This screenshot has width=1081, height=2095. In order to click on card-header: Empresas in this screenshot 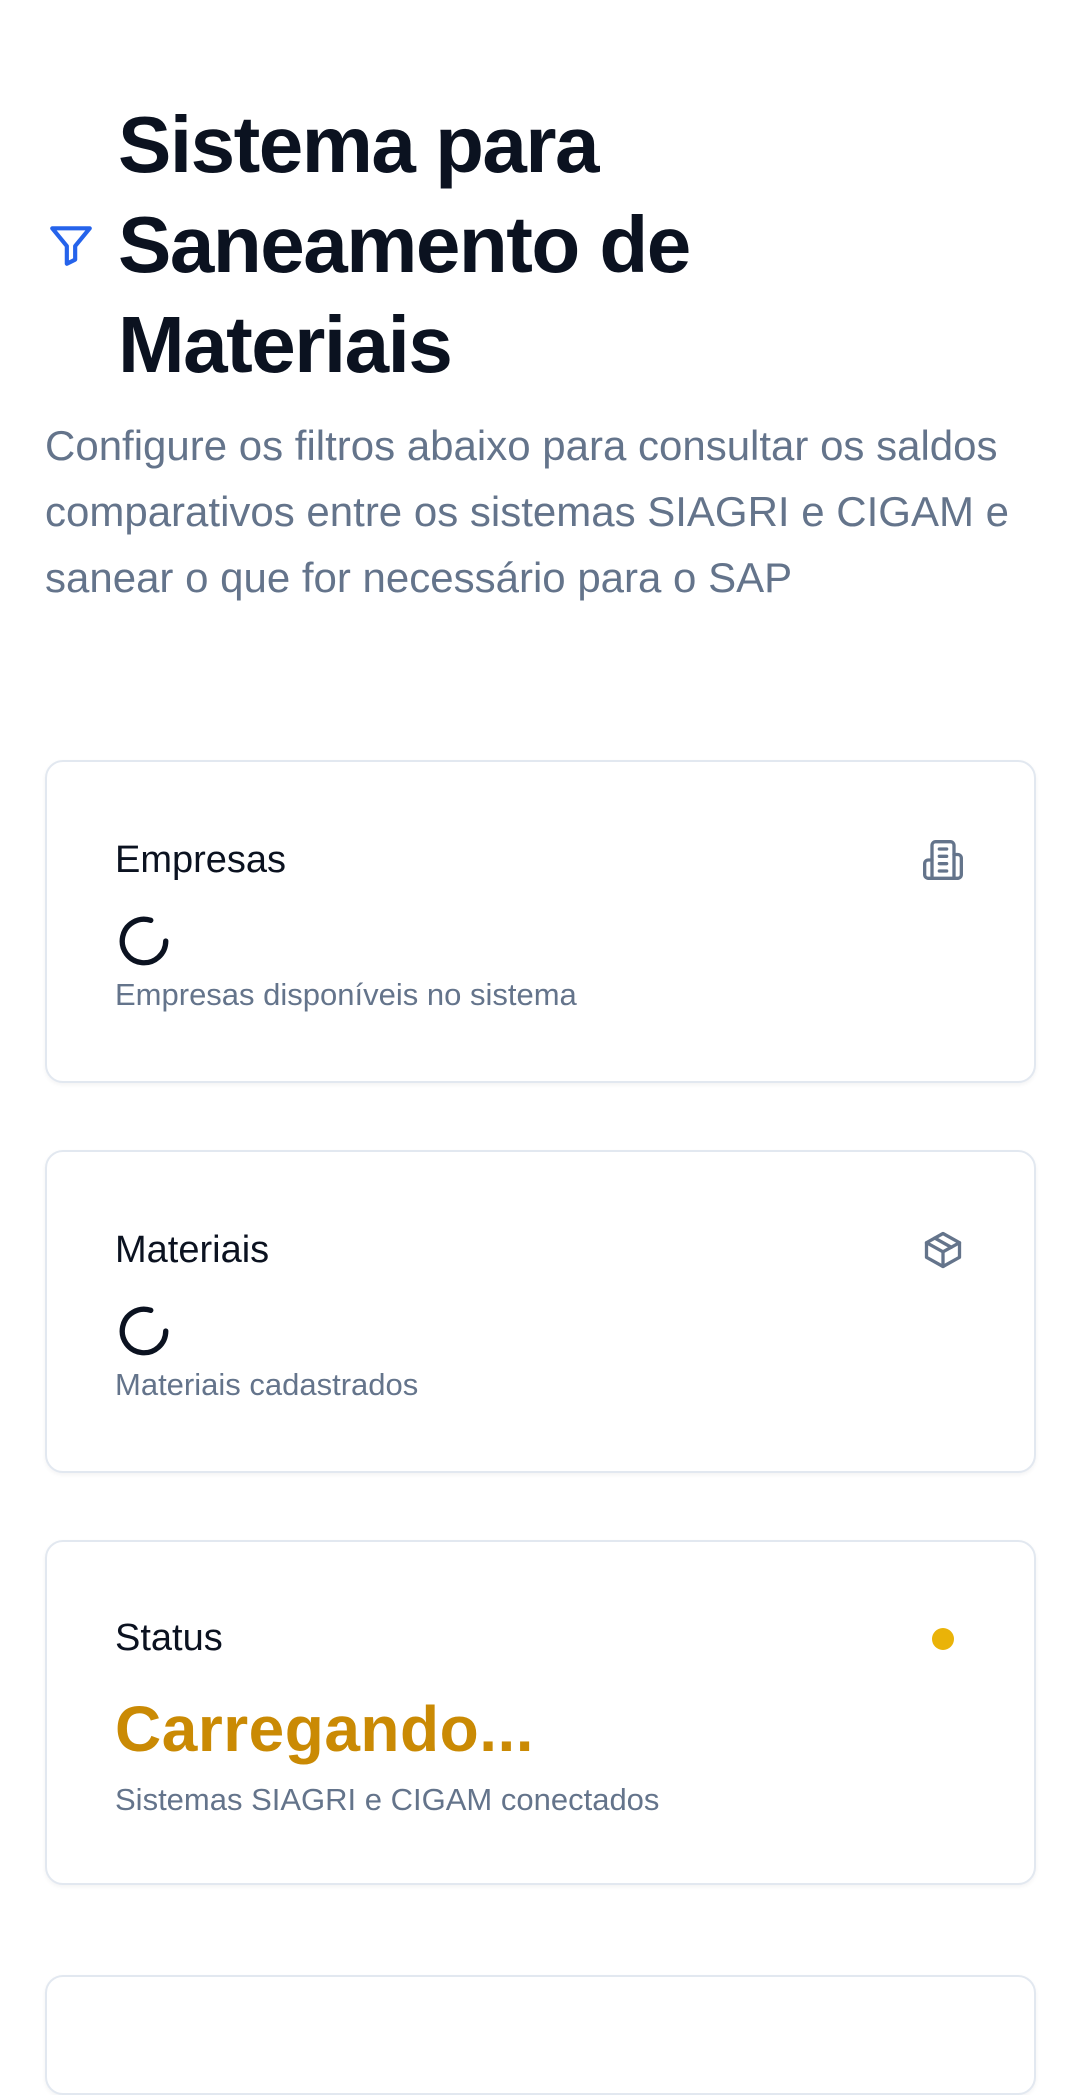, I will do `click(540, 860)`.